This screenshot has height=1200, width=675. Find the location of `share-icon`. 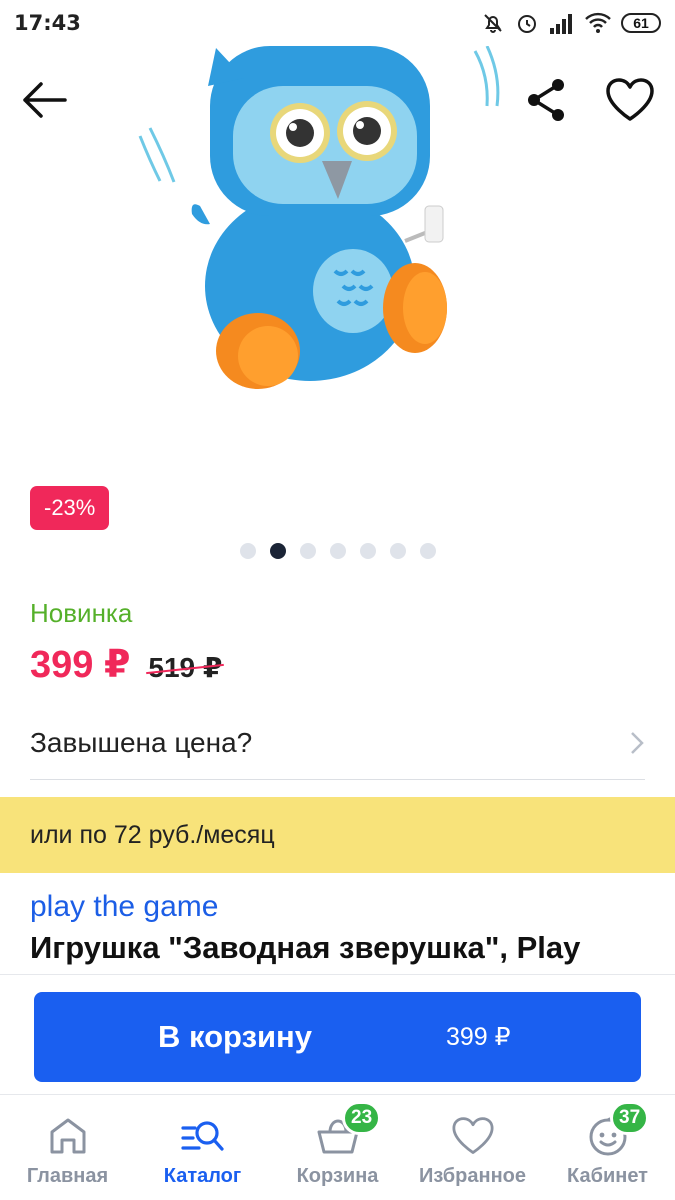

share-icon is located at coordinates (546, 100).